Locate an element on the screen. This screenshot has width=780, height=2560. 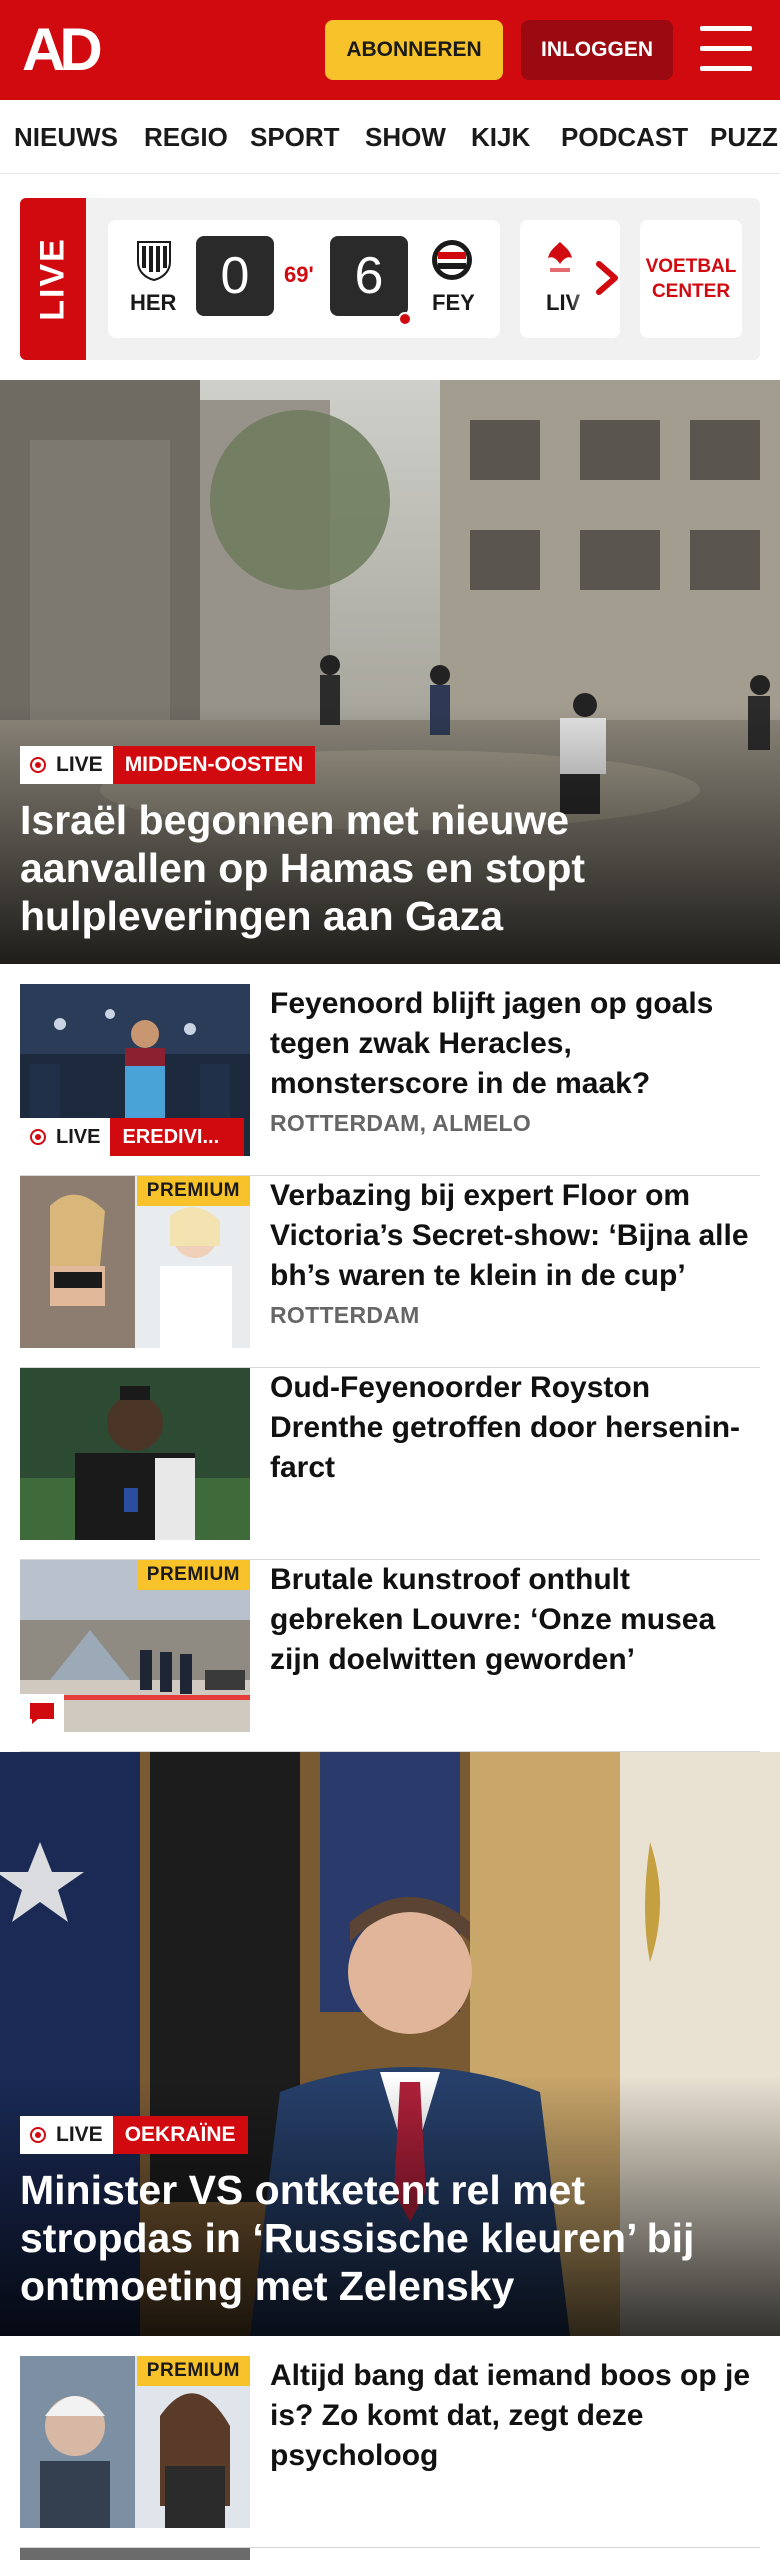
ad-logo: AD is located at coordinates (70, 50).